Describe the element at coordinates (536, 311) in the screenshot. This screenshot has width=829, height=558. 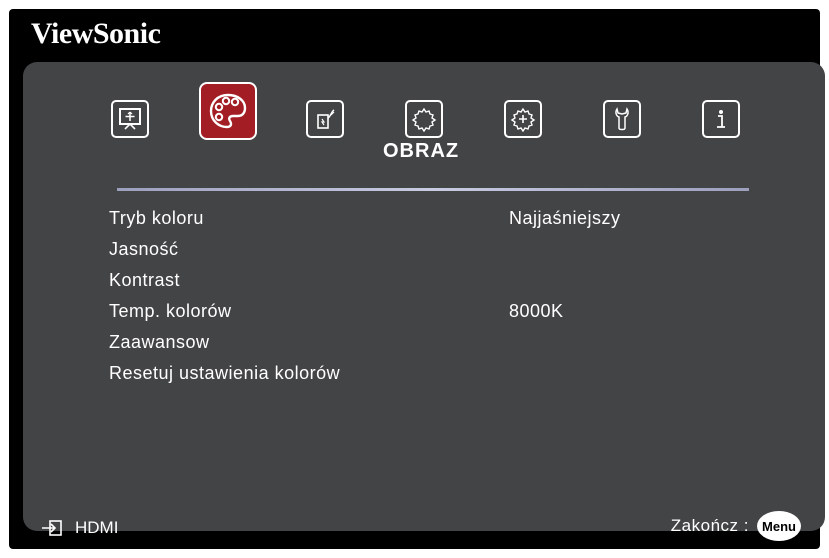
I see `menu-item-value: 8000K` at that location.